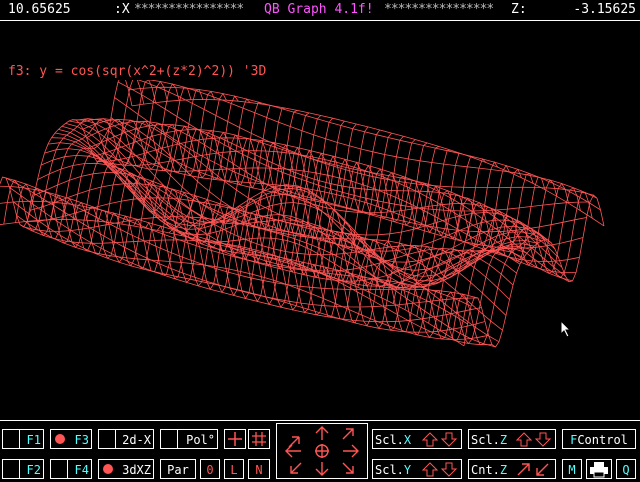 The image size is (640, 482). I want to click on scale-z-control: Scl.Z, so click(512, 439).